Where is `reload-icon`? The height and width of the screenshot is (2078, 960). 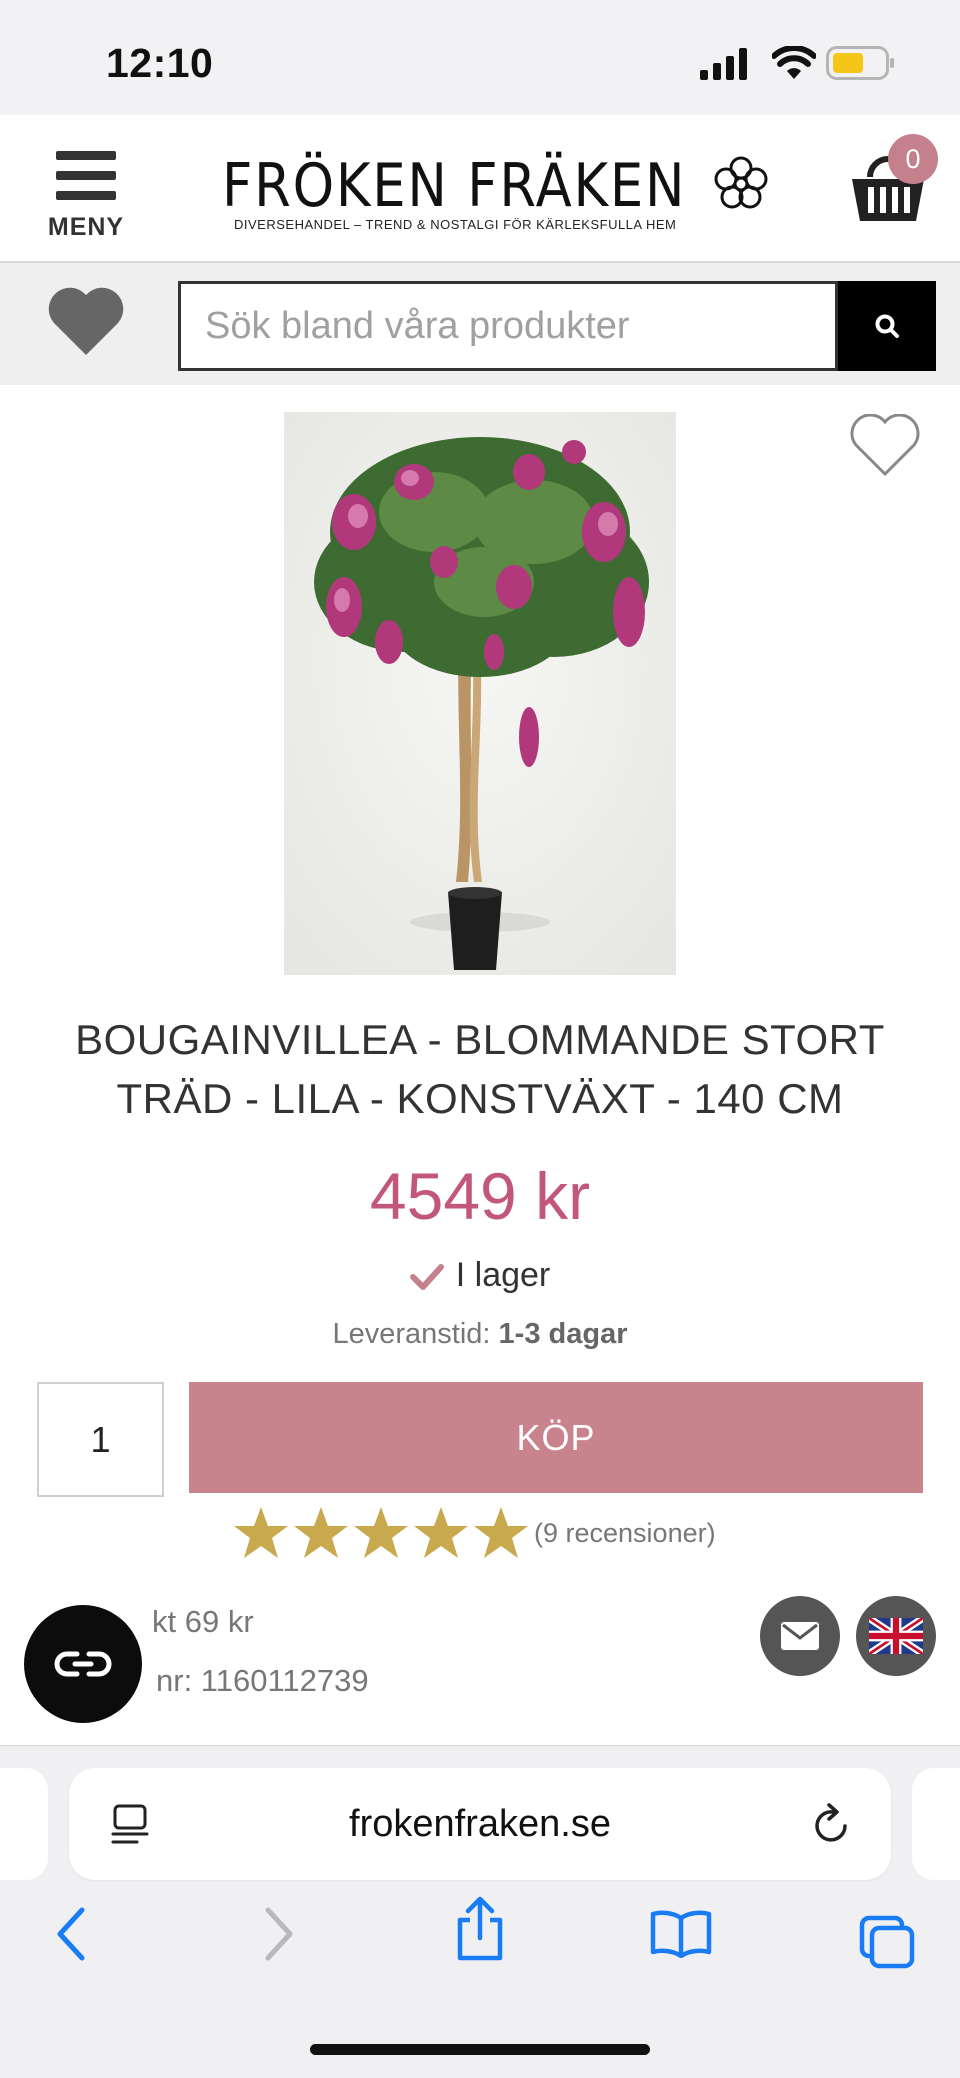
reload-icon is located at coordinates (832, 1824).